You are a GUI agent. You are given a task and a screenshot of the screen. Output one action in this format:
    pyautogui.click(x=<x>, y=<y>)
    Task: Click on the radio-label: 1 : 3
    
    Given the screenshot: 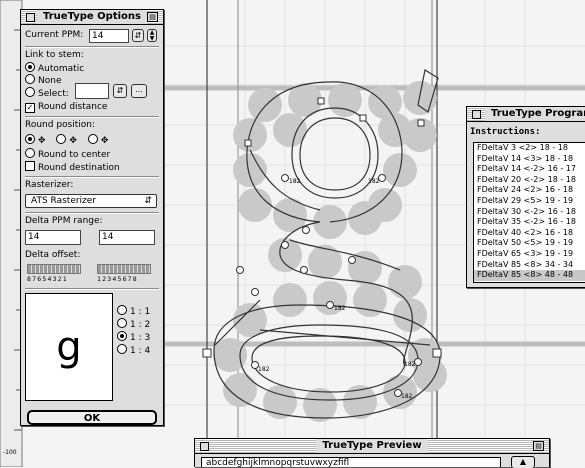 What is the action you would take?
    pyautogui.click(x=140, y=338)
    